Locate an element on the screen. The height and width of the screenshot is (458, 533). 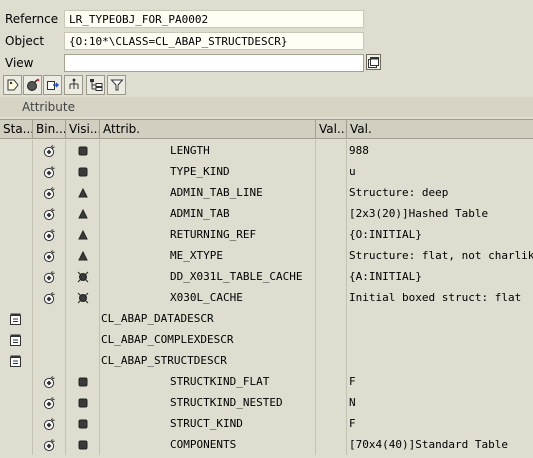
attribute-name: CL_ABAP_COMPLEXDESCR is located at coordinates (208, 339).